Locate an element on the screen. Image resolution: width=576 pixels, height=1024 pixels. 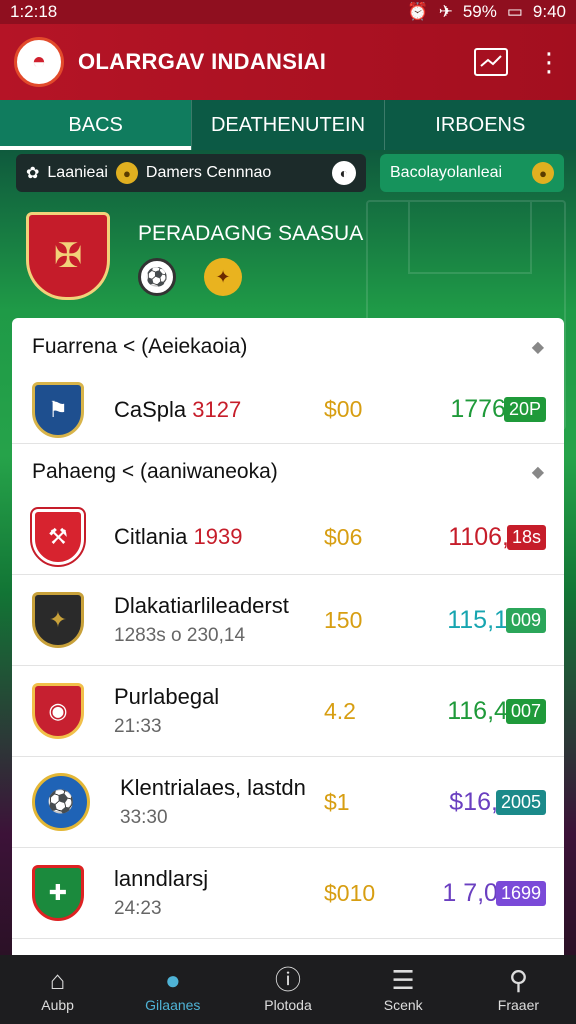
main-tabs: BACS DEATHENUTEIN IRBOENS is located at coordinates (288, 125).